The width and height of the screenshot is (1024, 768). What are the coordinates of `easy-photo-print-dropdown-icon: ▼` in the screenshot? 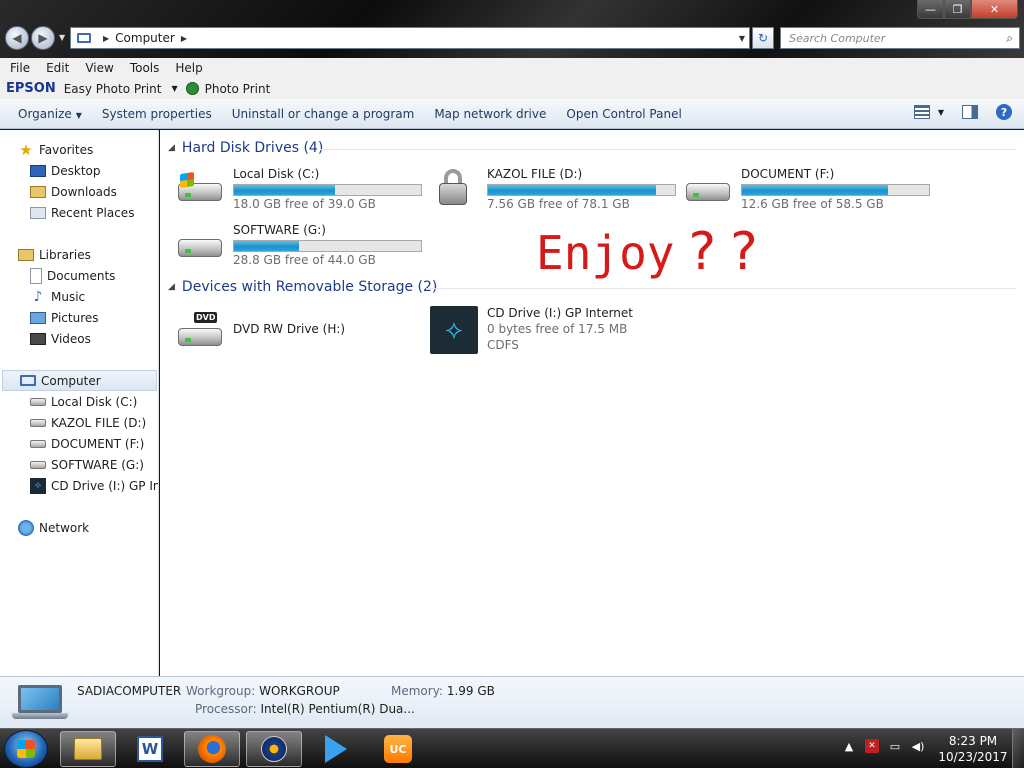 It's located at (174, 88).